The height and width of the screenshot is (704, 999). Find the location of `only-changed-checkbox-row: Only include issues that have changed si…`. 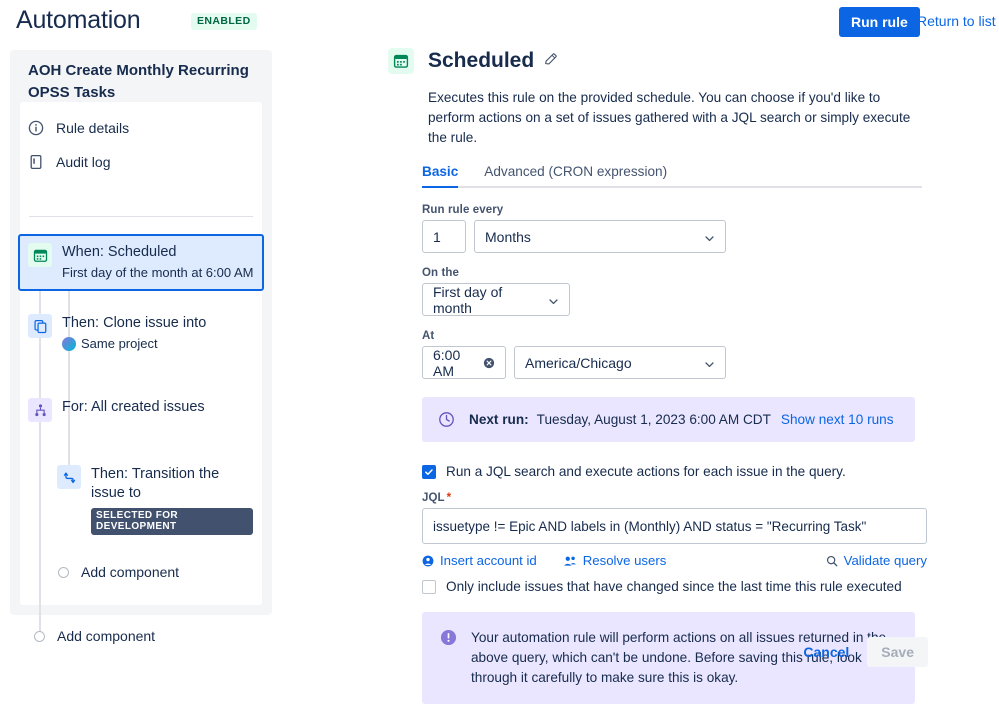

only-changed-checkbox-row: Only include issues that have changed si… is located at coordinates (685, 586).